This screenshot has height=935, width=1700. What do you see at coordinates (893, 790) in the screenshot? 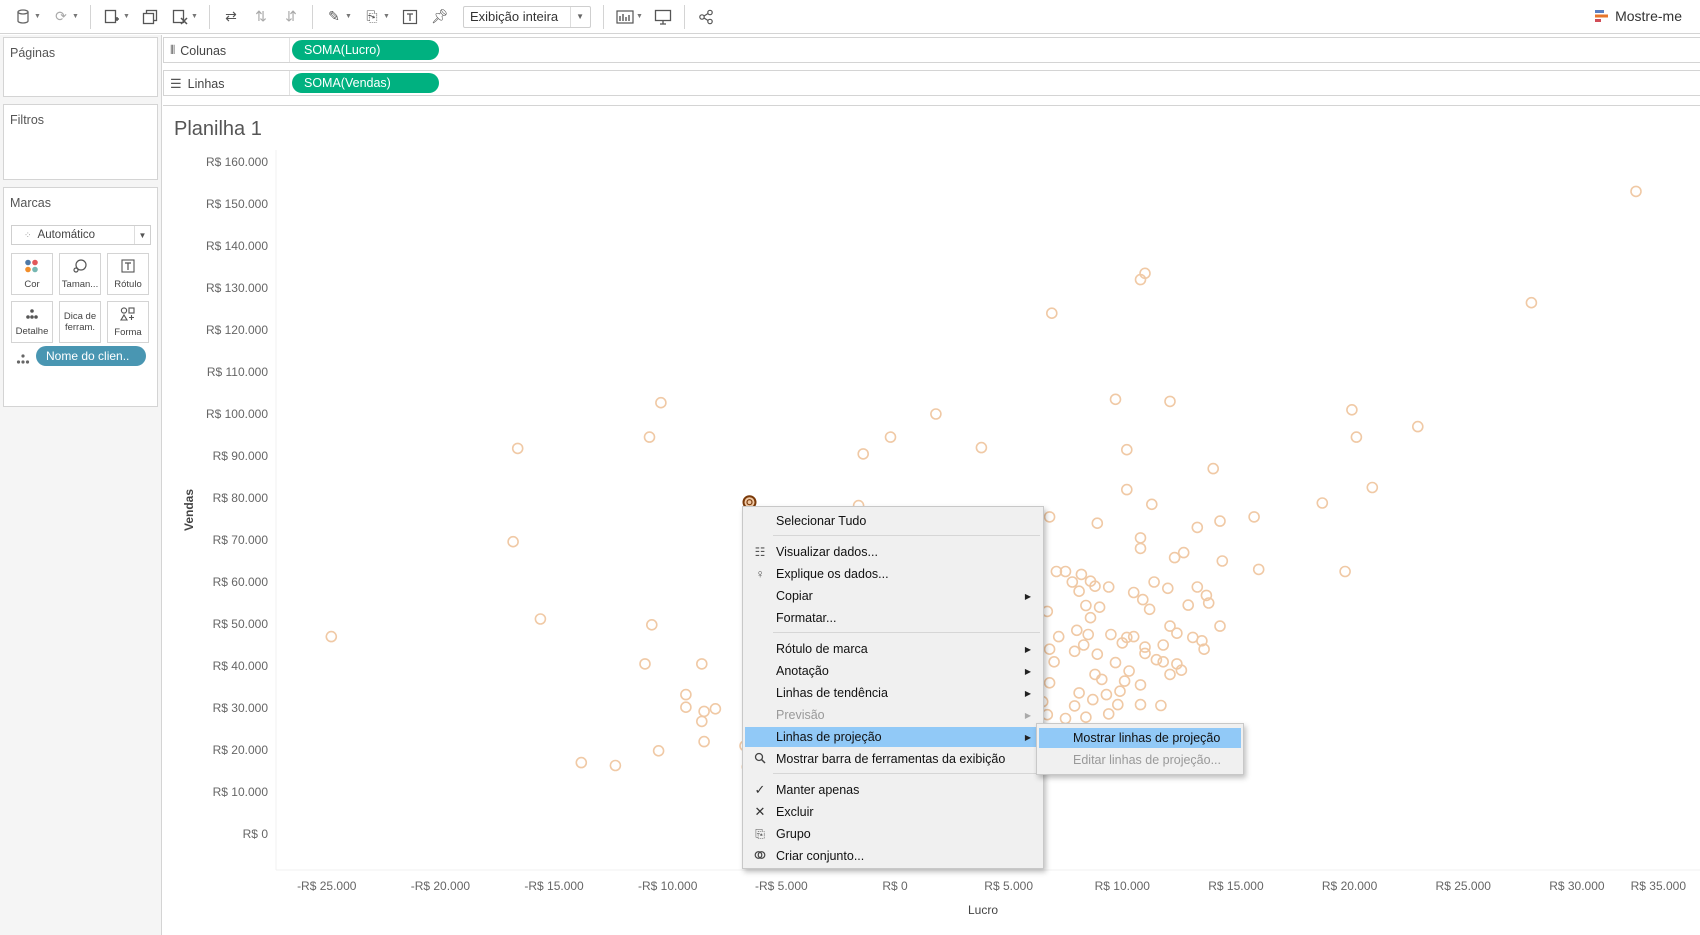
I see `menu-item-keep-only: ✓ Manter apenas` at bounding box center [893, 790].